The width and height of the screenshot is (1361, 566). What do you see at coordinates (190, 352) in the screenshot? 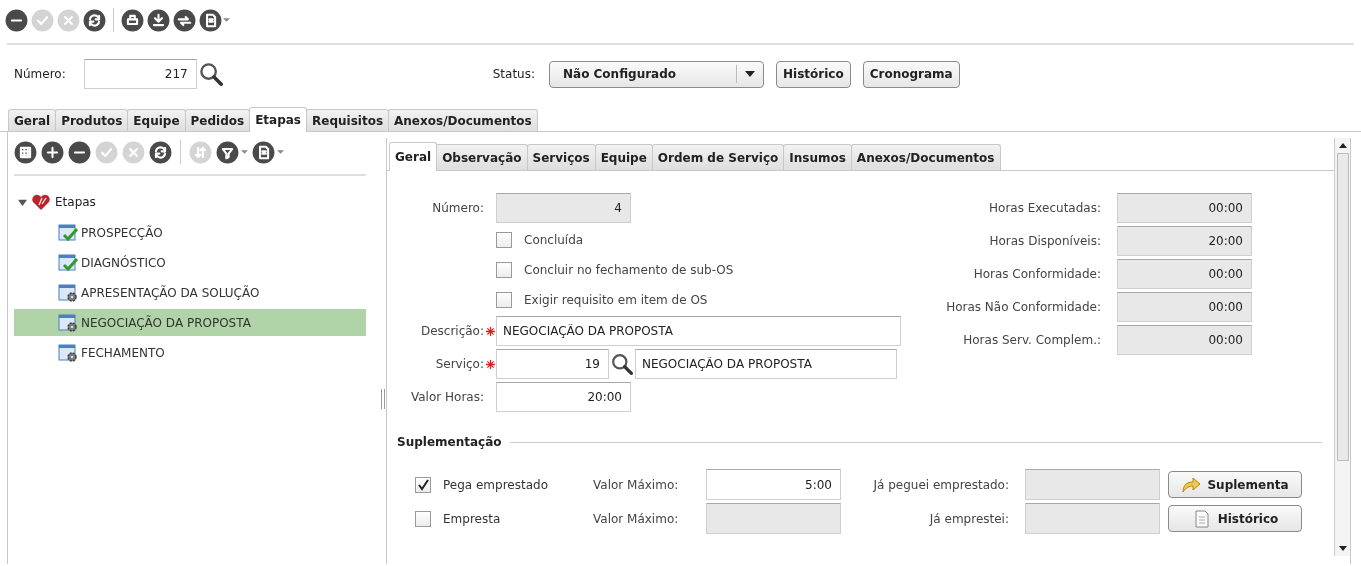
I see `tree-item: FECHAMENTO` at bounding box center [190, 352].